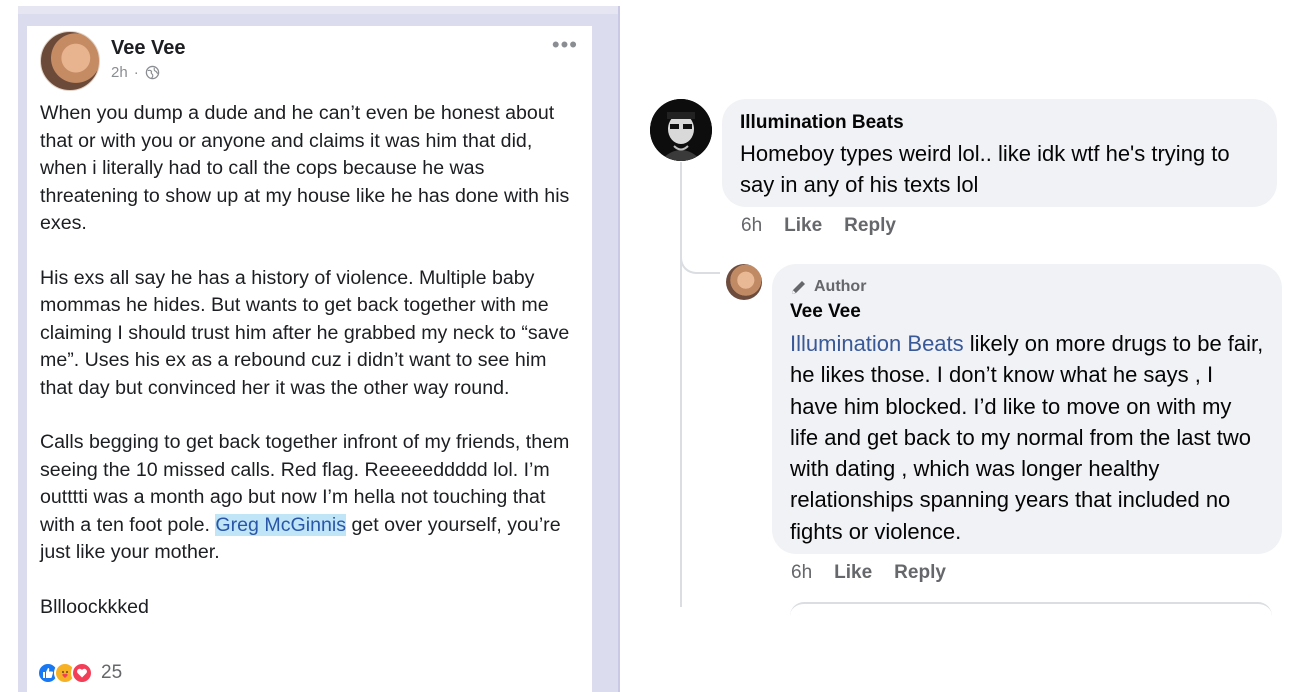 The height and width of the screenshot is (692, 1290). What do you see at coordinates (840, 286) in the screenshot?
I see `author-badge-label: Author` at bounding box center [840, 286].